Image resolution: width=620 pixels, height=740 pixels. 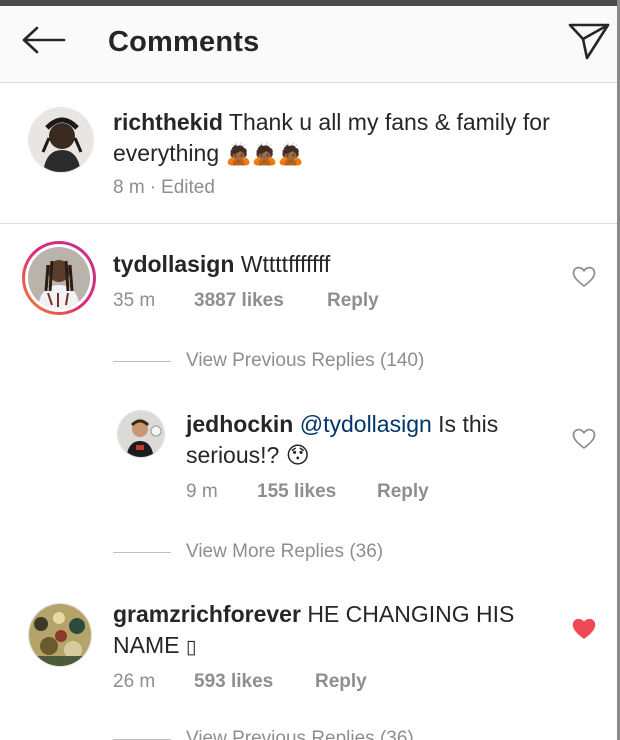 I want to click on username-link: gramzrichforever, so click(x=207, y=614).